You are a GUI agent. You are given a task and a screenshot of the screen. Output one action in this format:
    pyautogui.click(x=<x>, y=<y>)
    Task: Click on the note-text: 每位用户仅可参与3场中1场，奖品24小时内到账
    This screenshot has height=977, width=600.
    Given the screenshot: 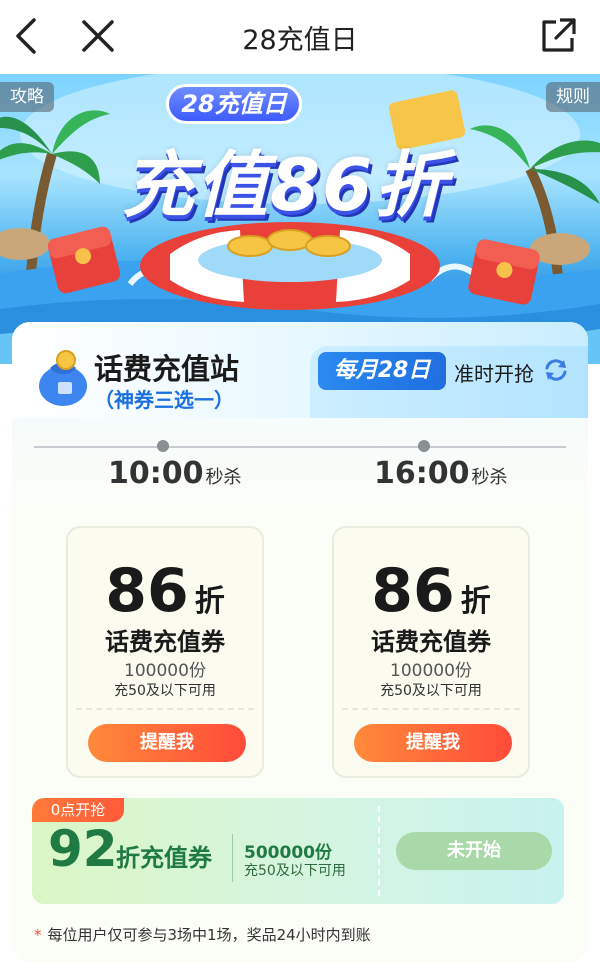 What is the action you would take?
    pyautogui.click(x=209, y=935)
    